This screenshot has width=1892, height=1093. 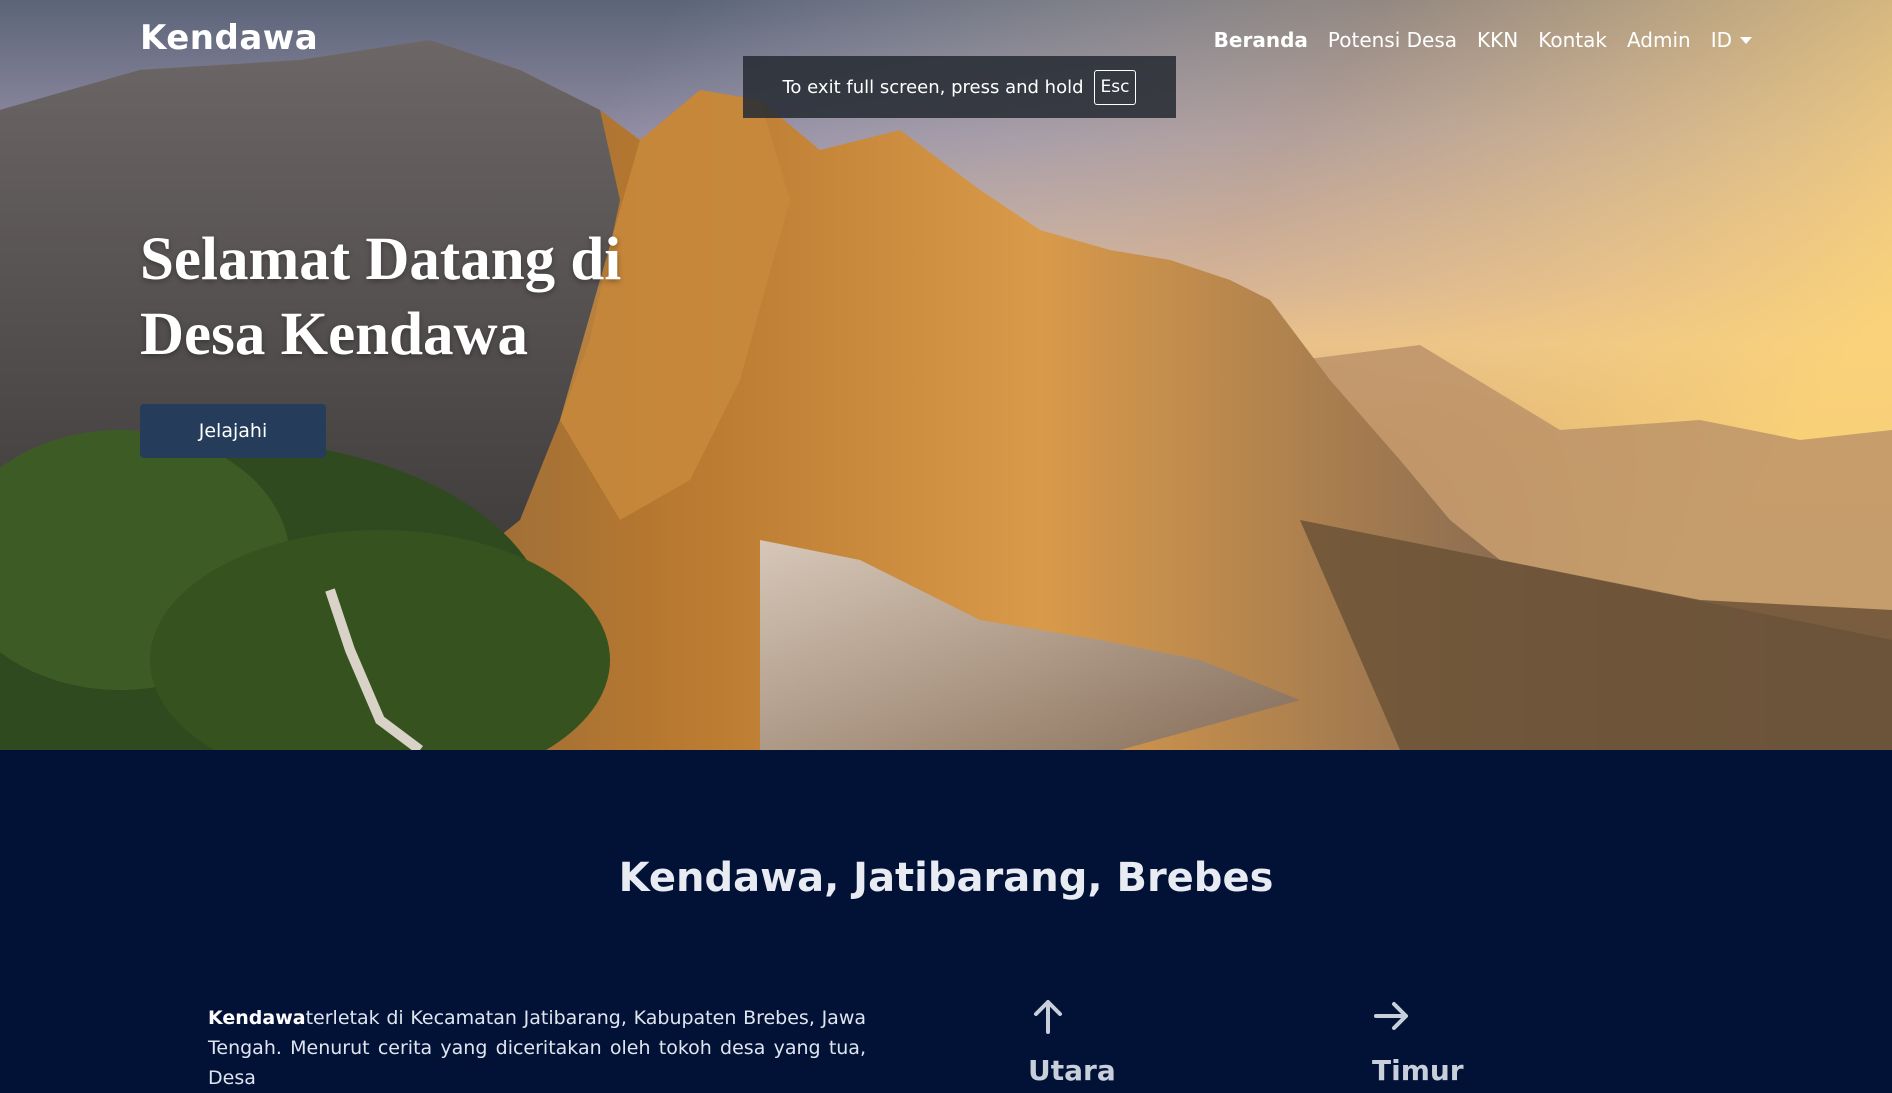 What do you see at coordinates (1048, 1017) in the screenshot?
I see `arrow-up-icon` at bounding box center [1048, 1017].